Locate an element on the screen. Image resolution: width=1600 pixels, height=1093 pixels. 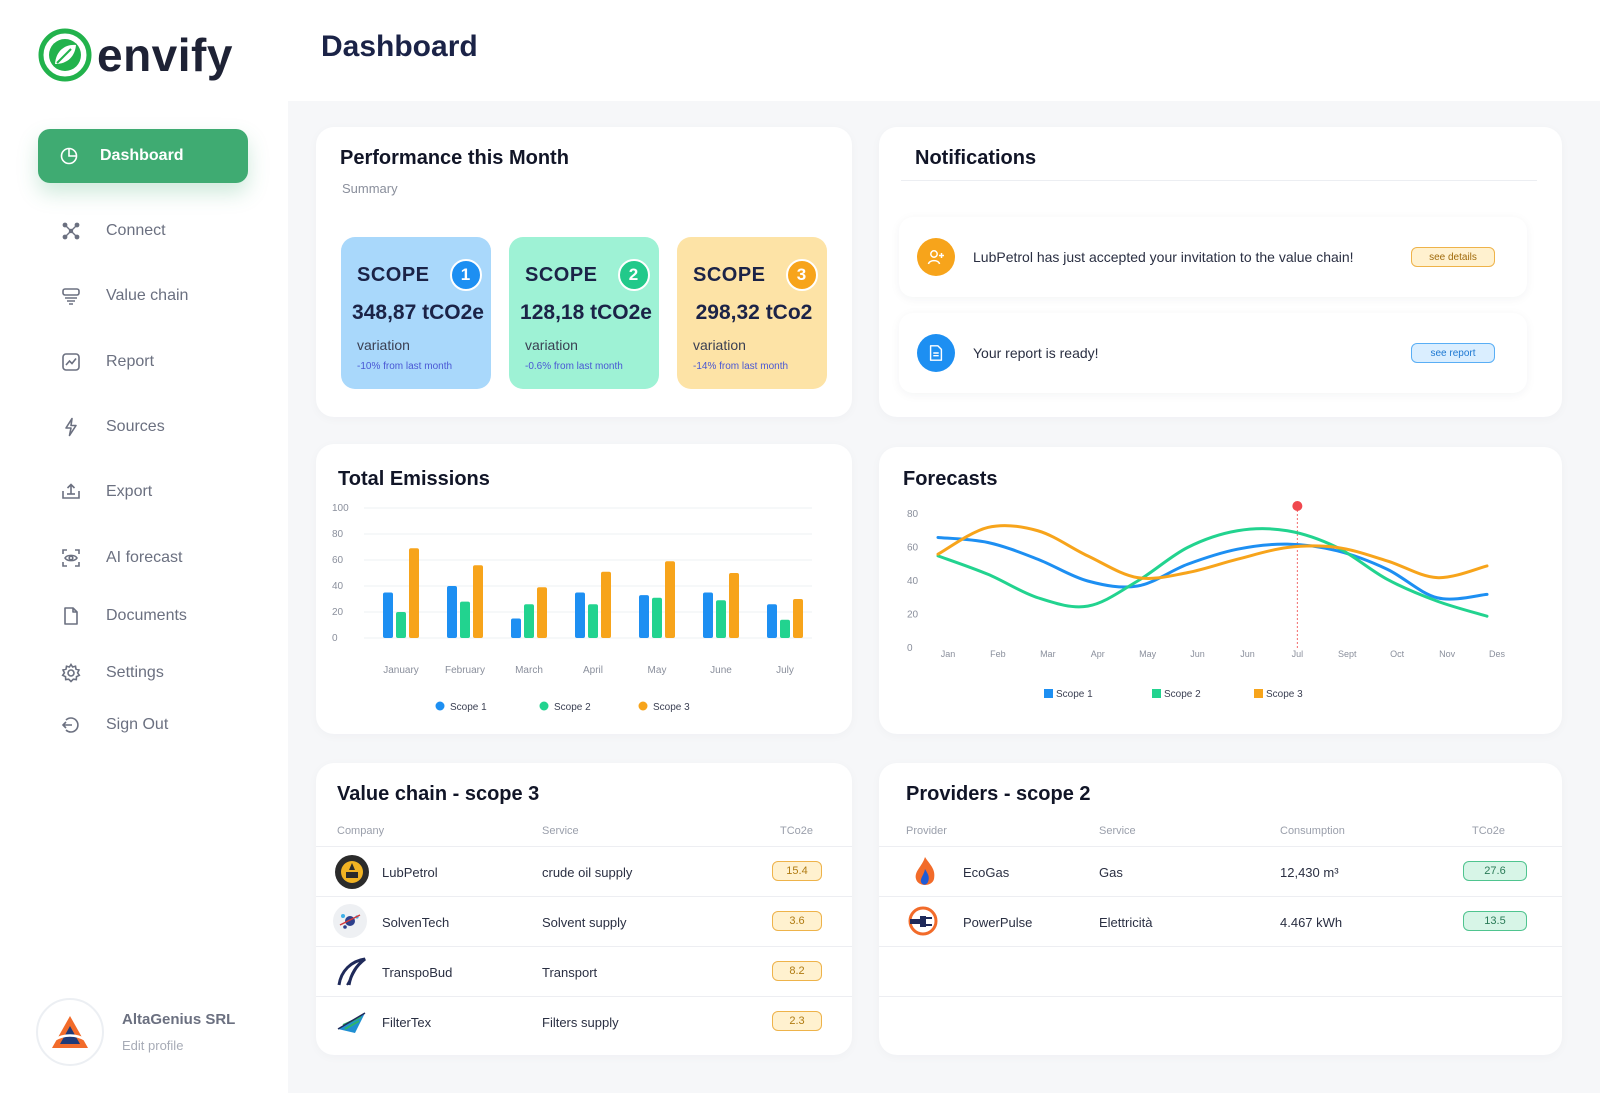
column-header: Company is located at coordinates (361, 831).